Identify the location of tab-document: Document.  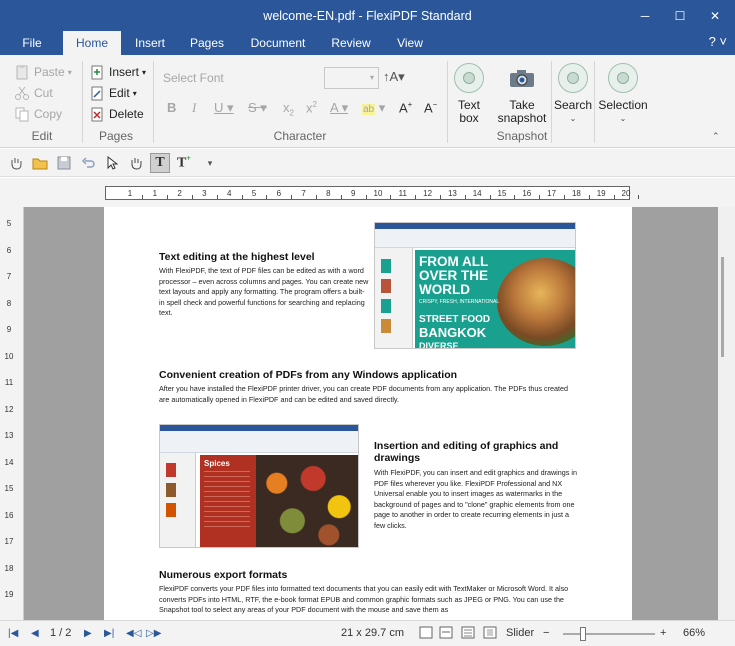
(278, 43).